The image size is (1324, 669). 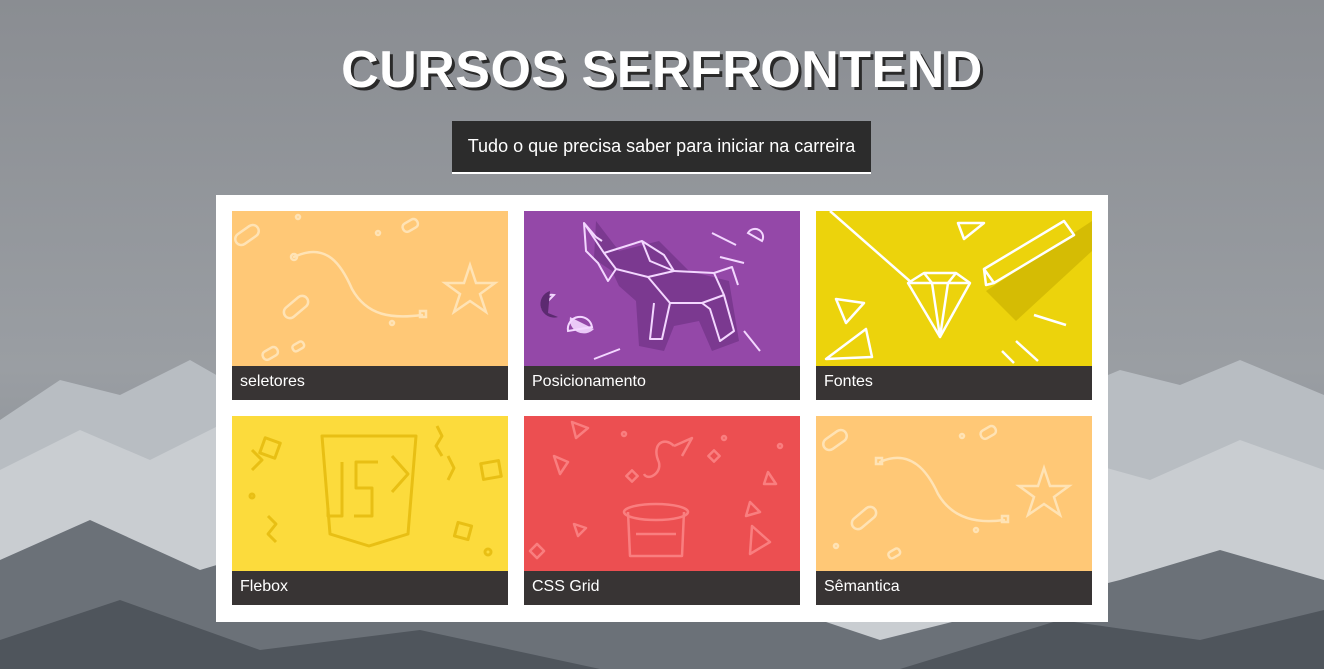 What do you see at coordinates (370, 493) in the screenshot?
I see `js-shield-icon` at bounding box center [370, 493].